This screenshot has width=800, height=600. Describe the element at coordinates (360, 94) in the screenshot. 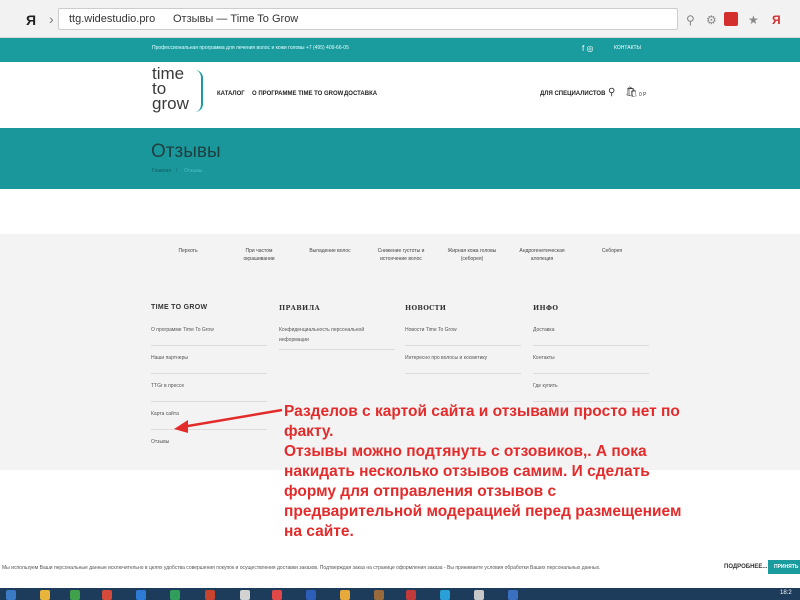

I see `menu-item-delivery: ДОСТАВКА` at that location.